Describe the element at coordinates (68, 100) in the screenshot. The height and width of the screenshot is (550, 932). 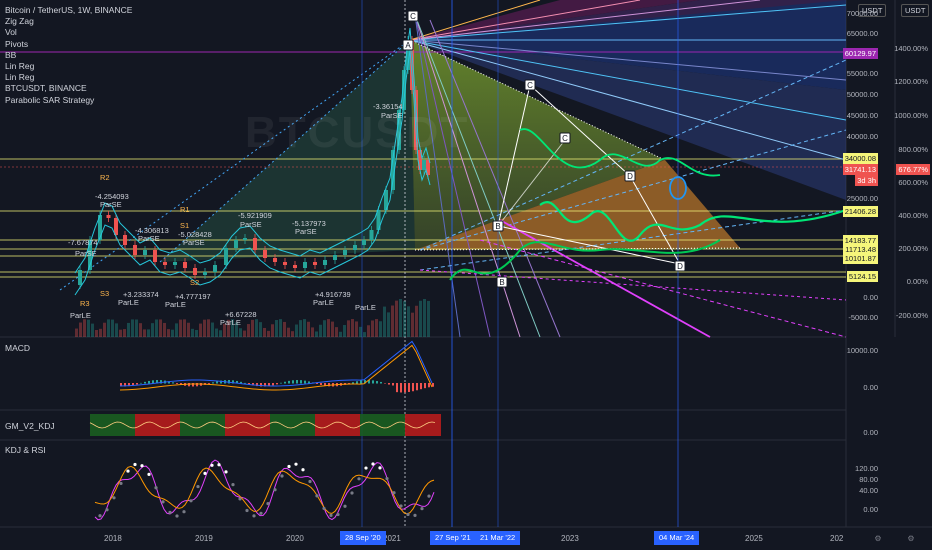
I see `legend-item: Parabolic SAR Strategy` at that location.